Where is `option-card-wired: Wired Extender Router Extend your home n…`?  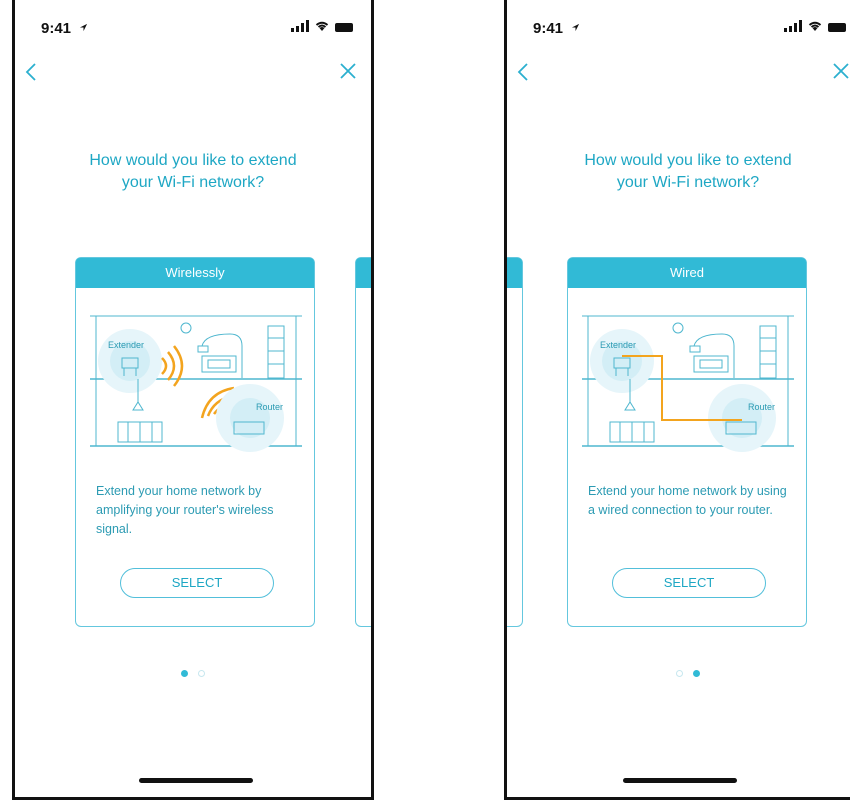
option-card-wired: Wired Extender Router Extend your home n… is located at coordinates (687, 442).